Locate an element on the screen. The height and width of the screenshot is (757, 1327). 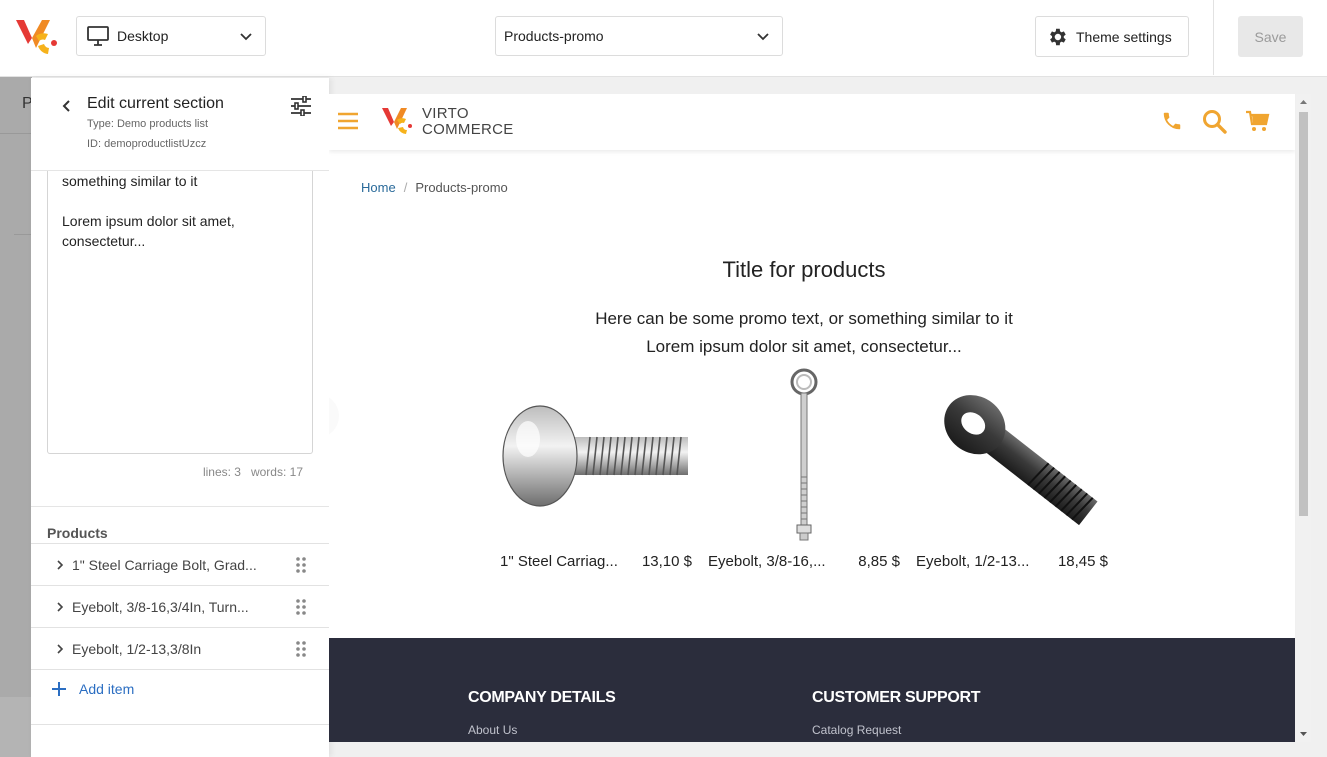
scroll-up-arrow-icon is located at coordinates (1303, 102).